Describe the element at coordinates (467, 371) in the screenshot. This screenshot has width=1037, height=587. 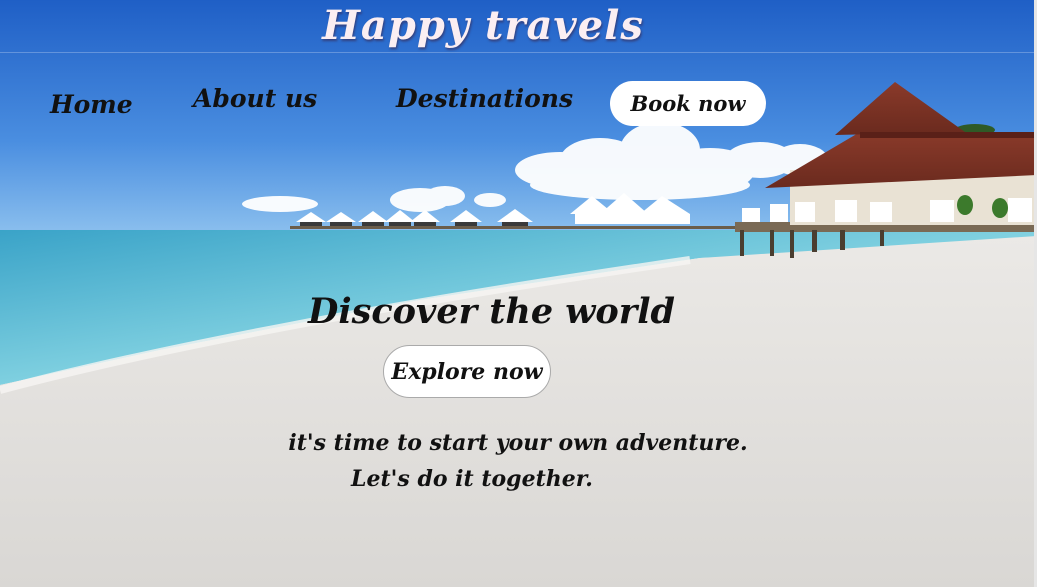
I see `explore-now-button: Explore now` at that location.